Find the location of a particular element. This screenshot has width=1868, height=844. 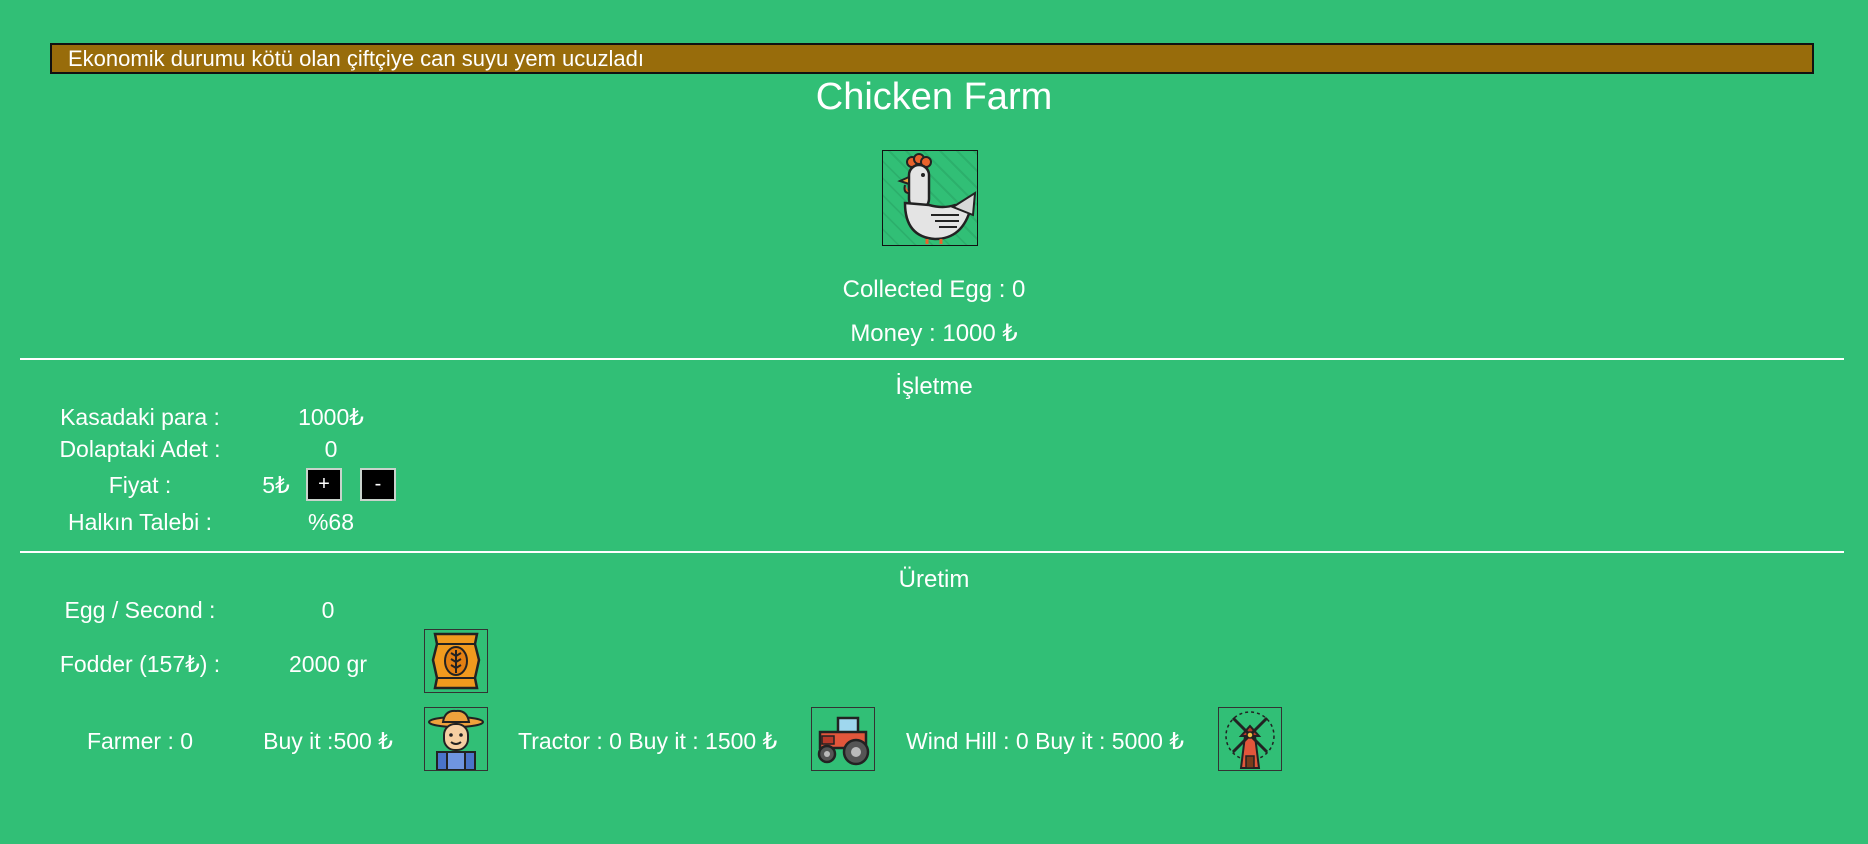

chicken-icon is located at coordinates (937, 198).